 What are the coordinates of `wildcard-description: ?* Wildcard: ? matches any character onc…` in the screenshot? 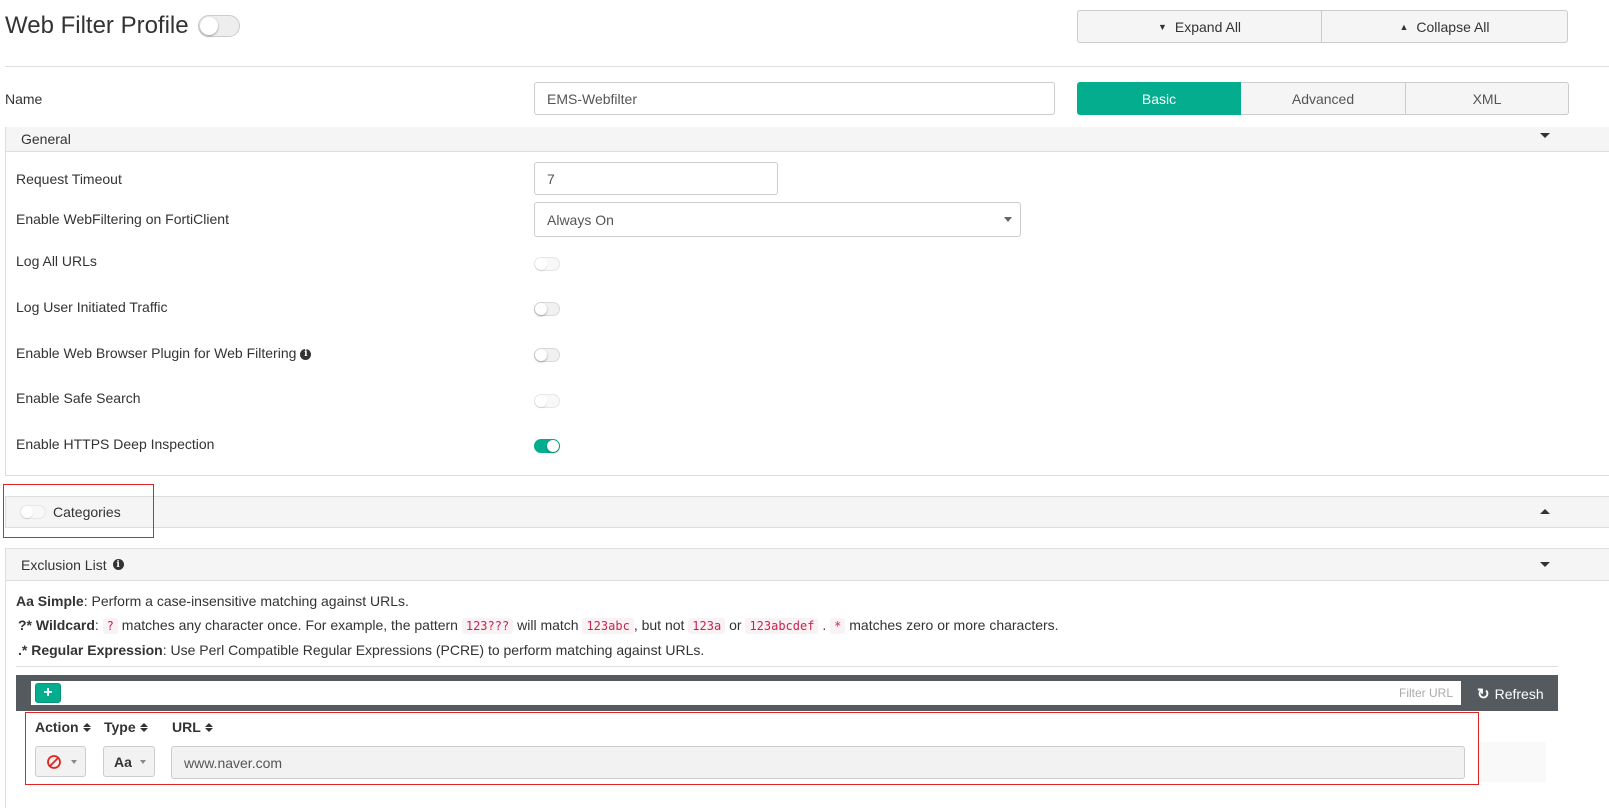 It's located at (538, 625).